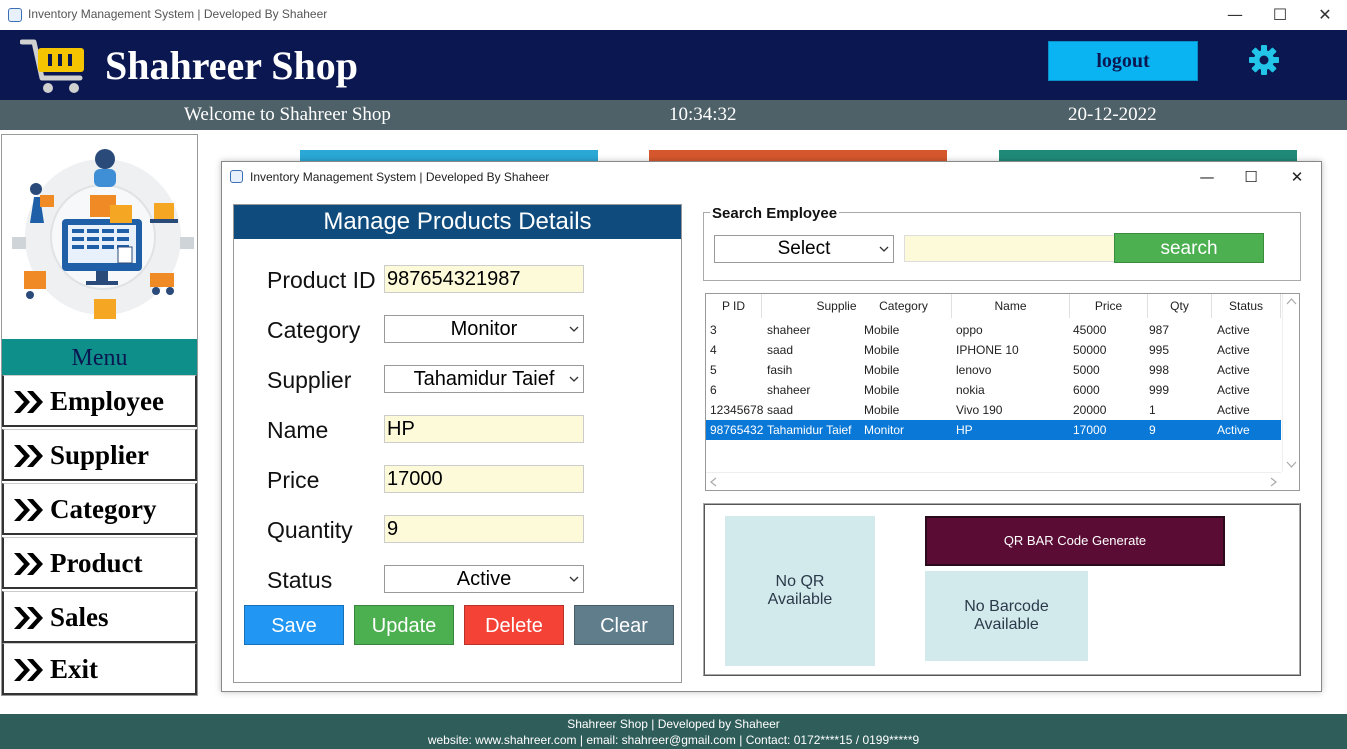 The image size is (1347, 749). Describe the element at coordinates (993, 350) in the screenshot. I see `table-row: 4 saad Mobile IPHONE 10 50000 995 Active` at that location.